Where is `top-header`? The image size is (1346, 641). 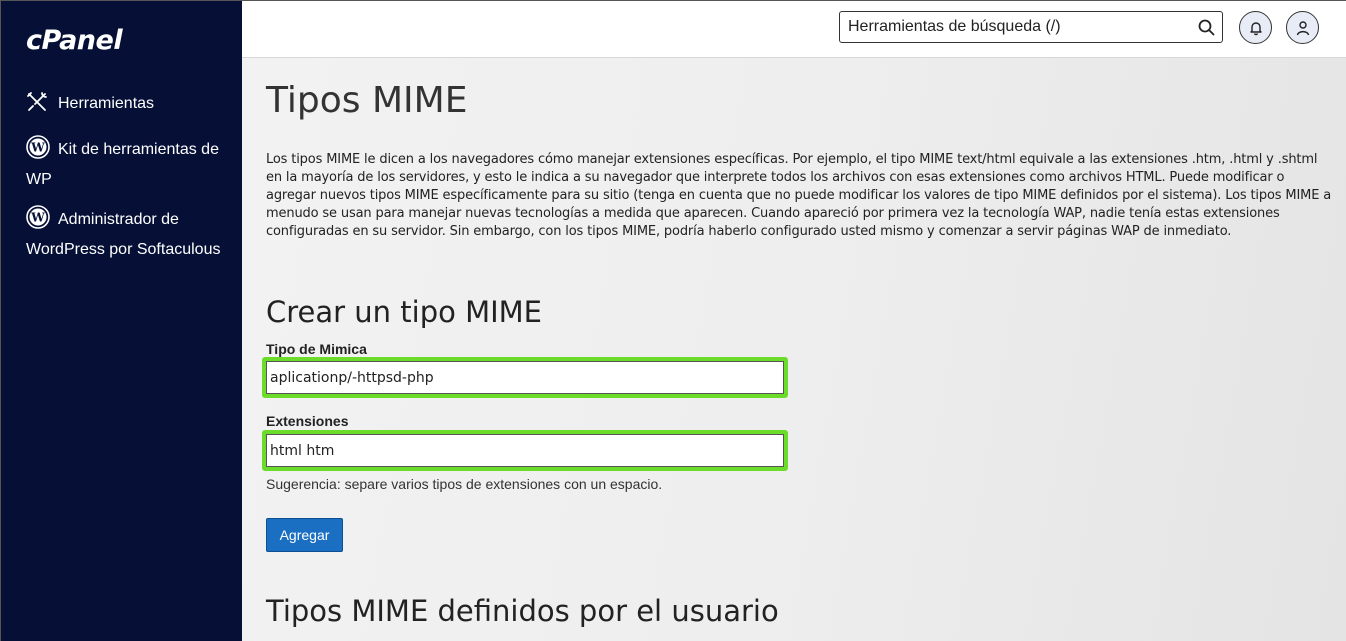
top-header is located at coordinates (794, 29).